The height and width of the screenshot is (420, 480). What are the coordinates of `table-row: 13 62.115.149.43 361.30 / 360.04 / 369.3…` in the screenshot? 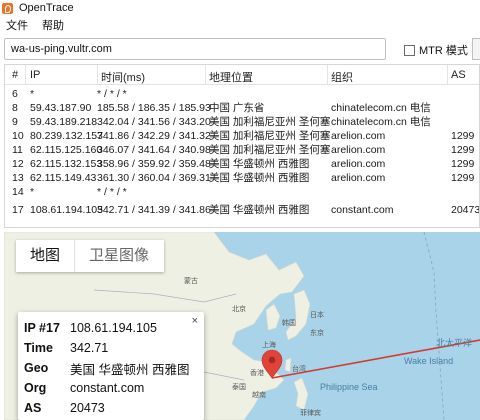 It's located at (242, 178).